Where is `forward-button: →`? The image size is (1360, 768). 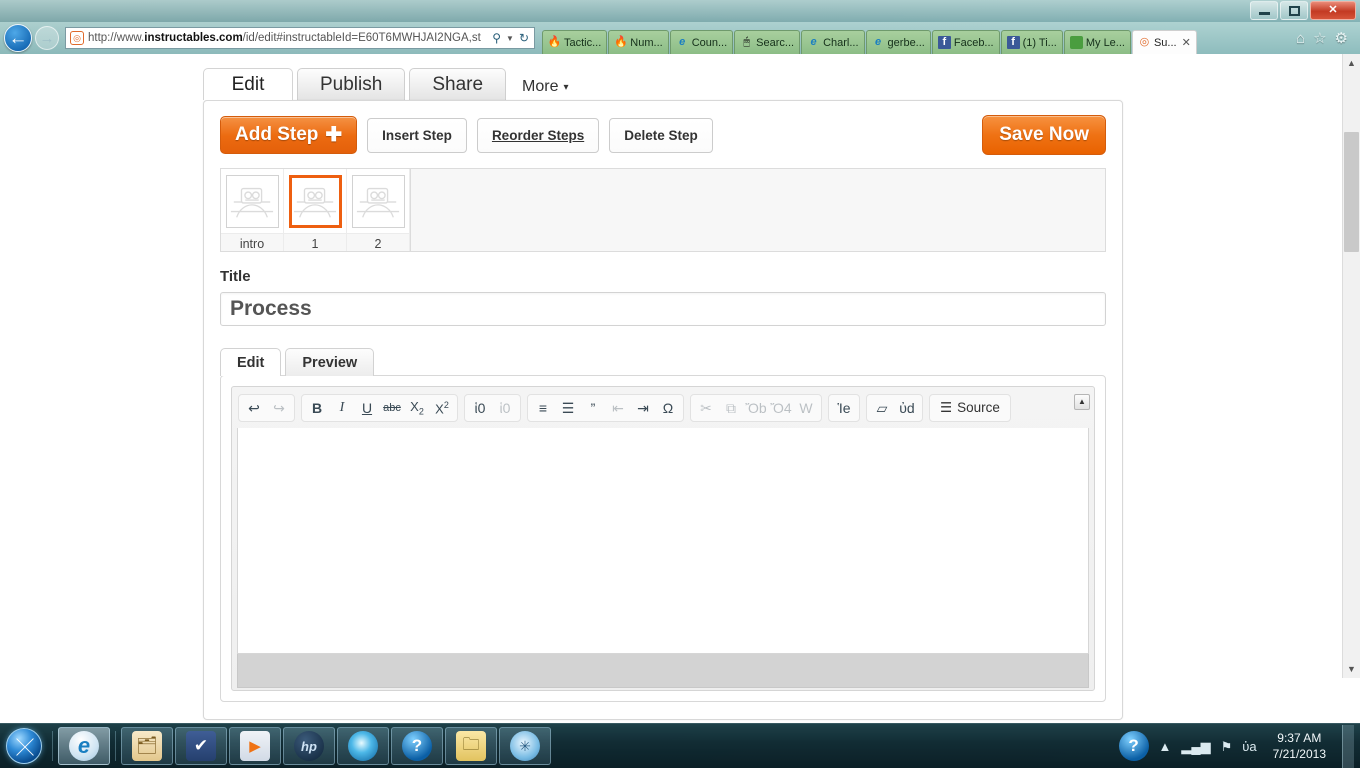 forward-button: → is located at coordinates (47, 38).